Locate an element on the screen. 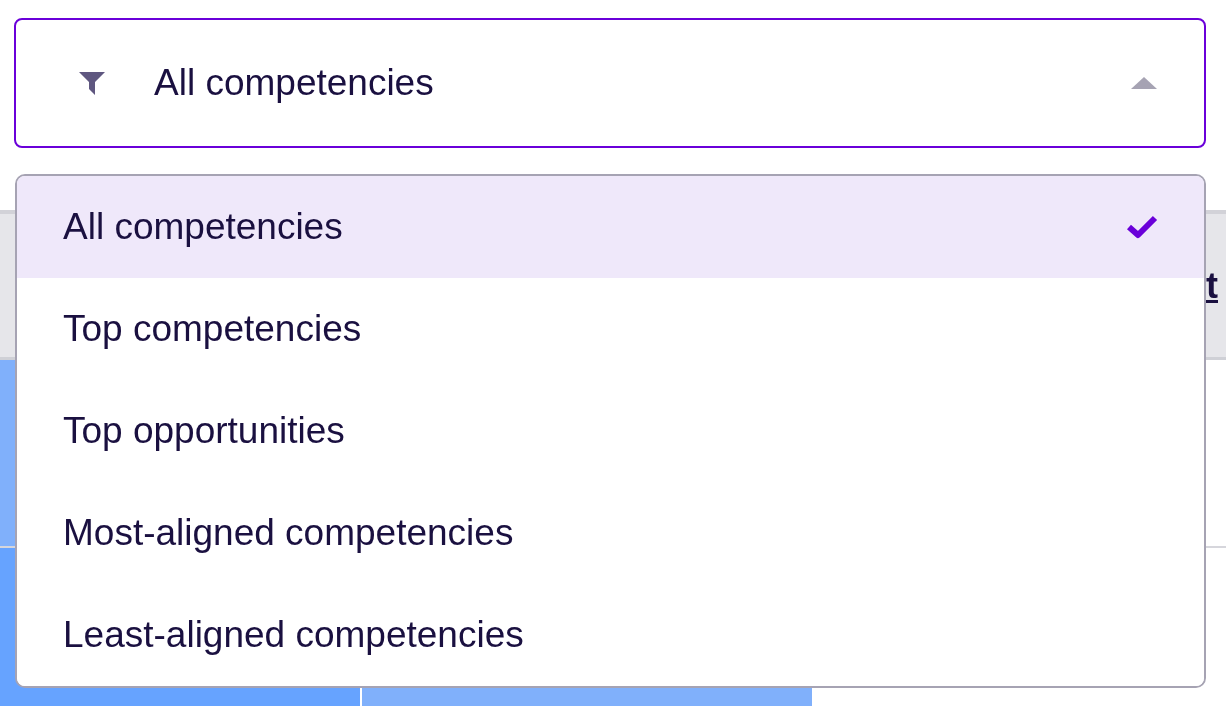 This screenshot has width=1226, height=706. filter-icon is located at coordinates (92, 83).